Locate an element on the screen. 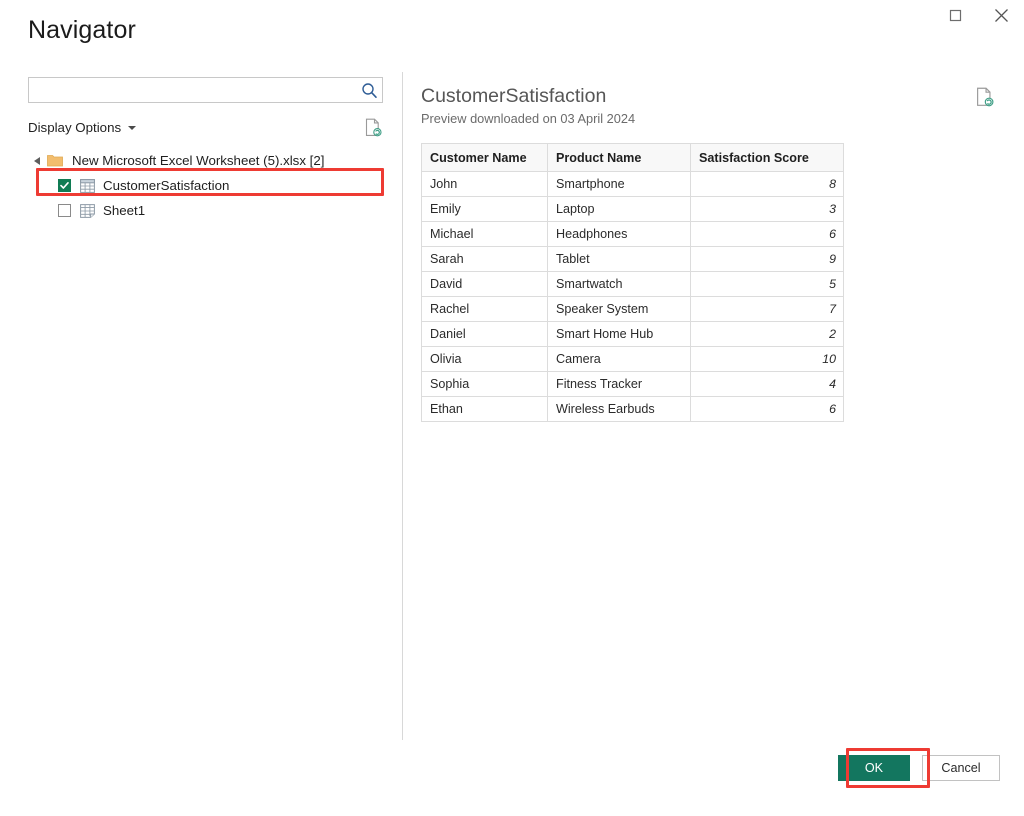 This screenshot has width=1024, height=816. table-row: Michael Headphones 6 is located at coordinates (632, 234).